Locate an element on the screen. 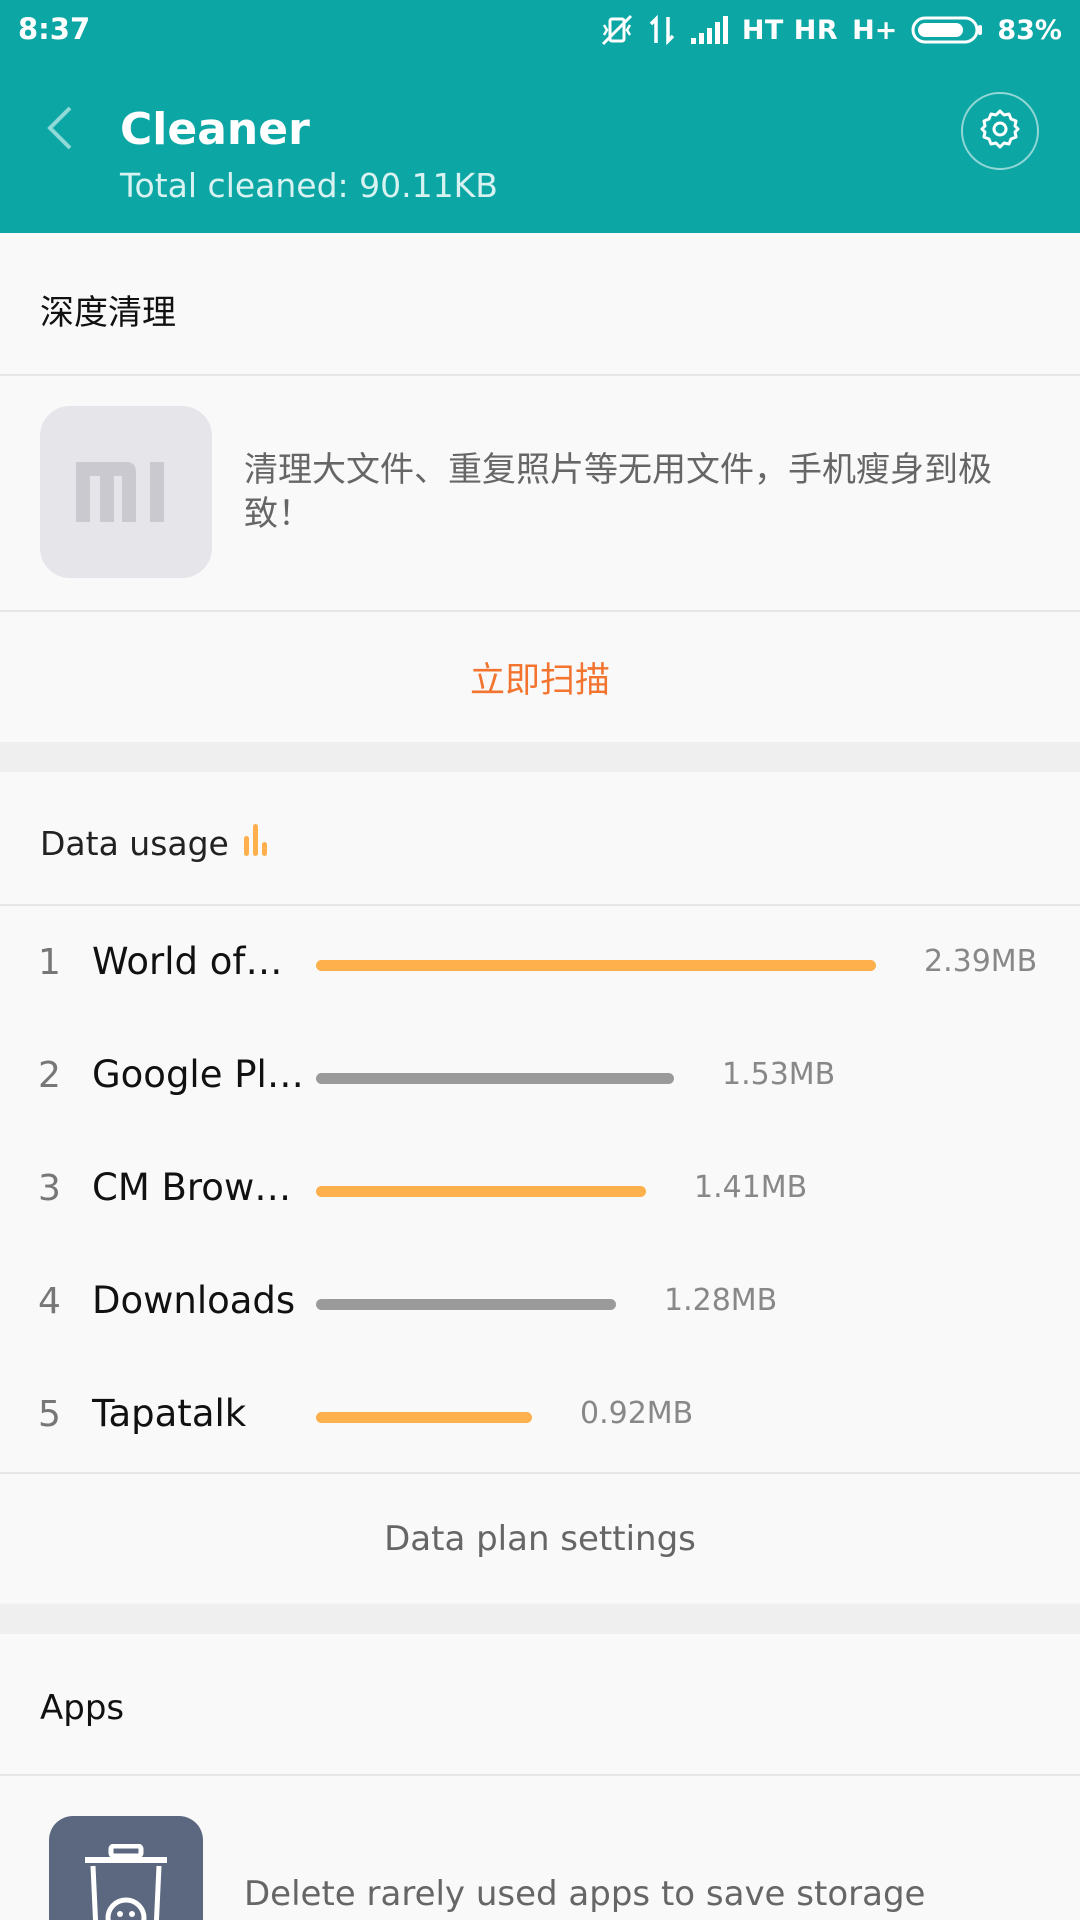 The image size is (1080, 1920). scan-now-button: 立即扫描 is located at coordinates (540, 677).